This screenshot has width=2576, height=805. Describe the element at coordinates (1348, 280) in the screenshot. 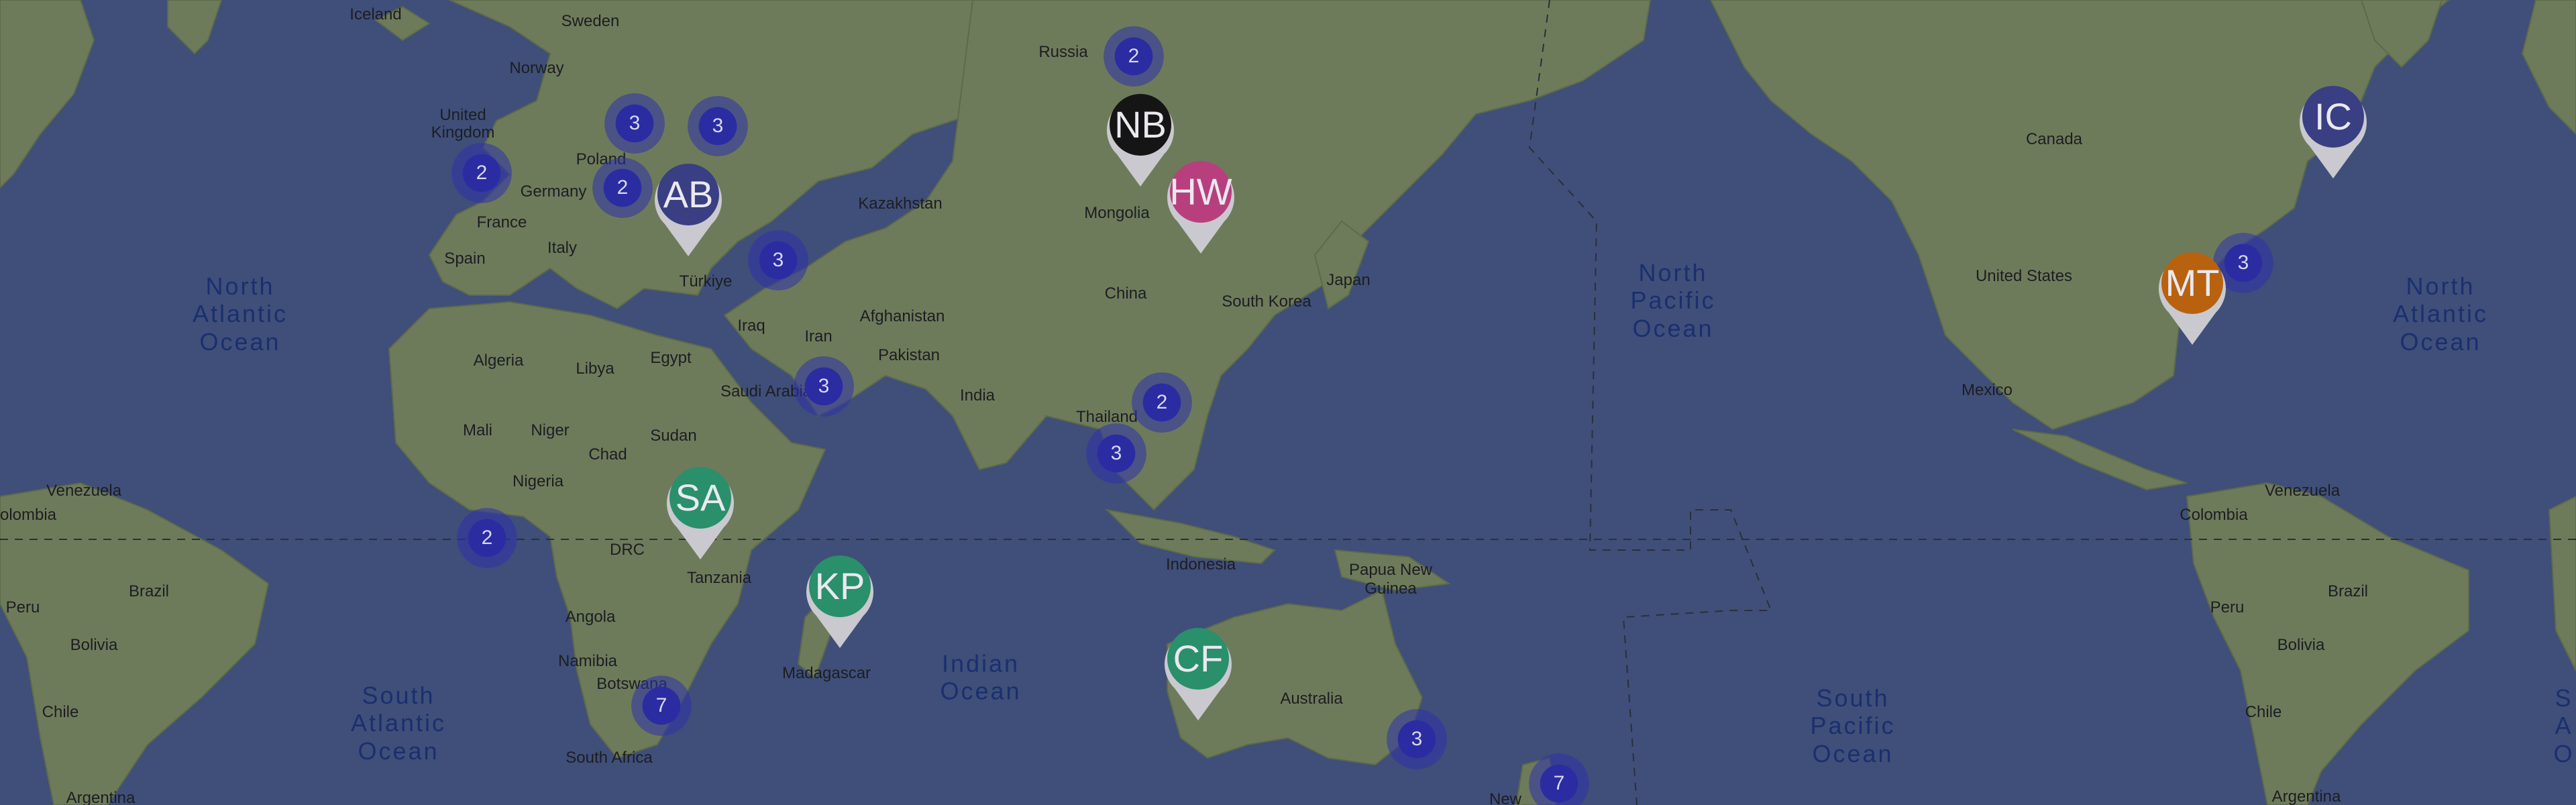

I see `country-label: Japan` at that location.